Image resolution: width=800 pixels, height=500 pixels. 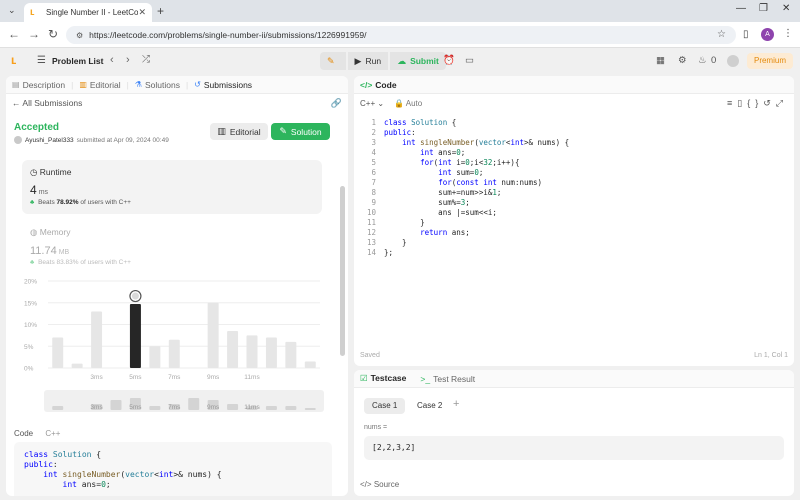 I want to click on language-select: C++ ⌄, so click(x=372, y=103).